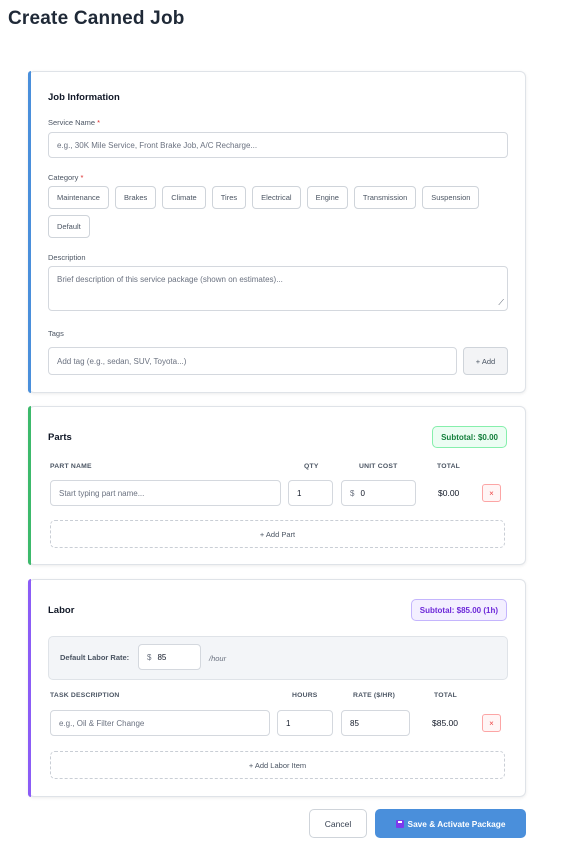 This screenshot has width=583, height=866. What do you see at coordinates (385, 197) in the screenshot?
I see `category-chip-transmission: Transmission` at bounding box center [385, 197].